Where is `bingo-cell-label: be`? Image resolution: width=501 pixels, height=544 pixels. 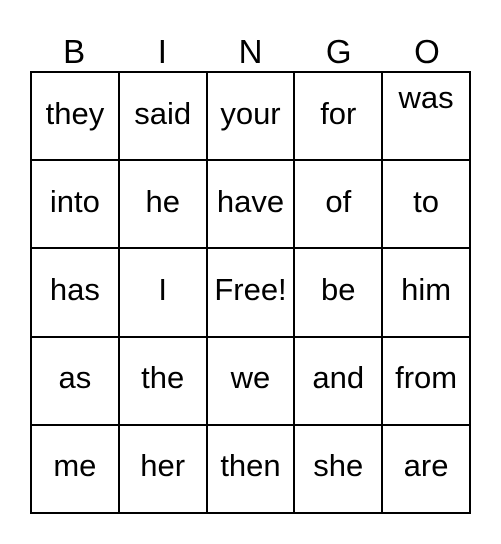
bingo-cell-label: be is located at coordinates (338, 289).